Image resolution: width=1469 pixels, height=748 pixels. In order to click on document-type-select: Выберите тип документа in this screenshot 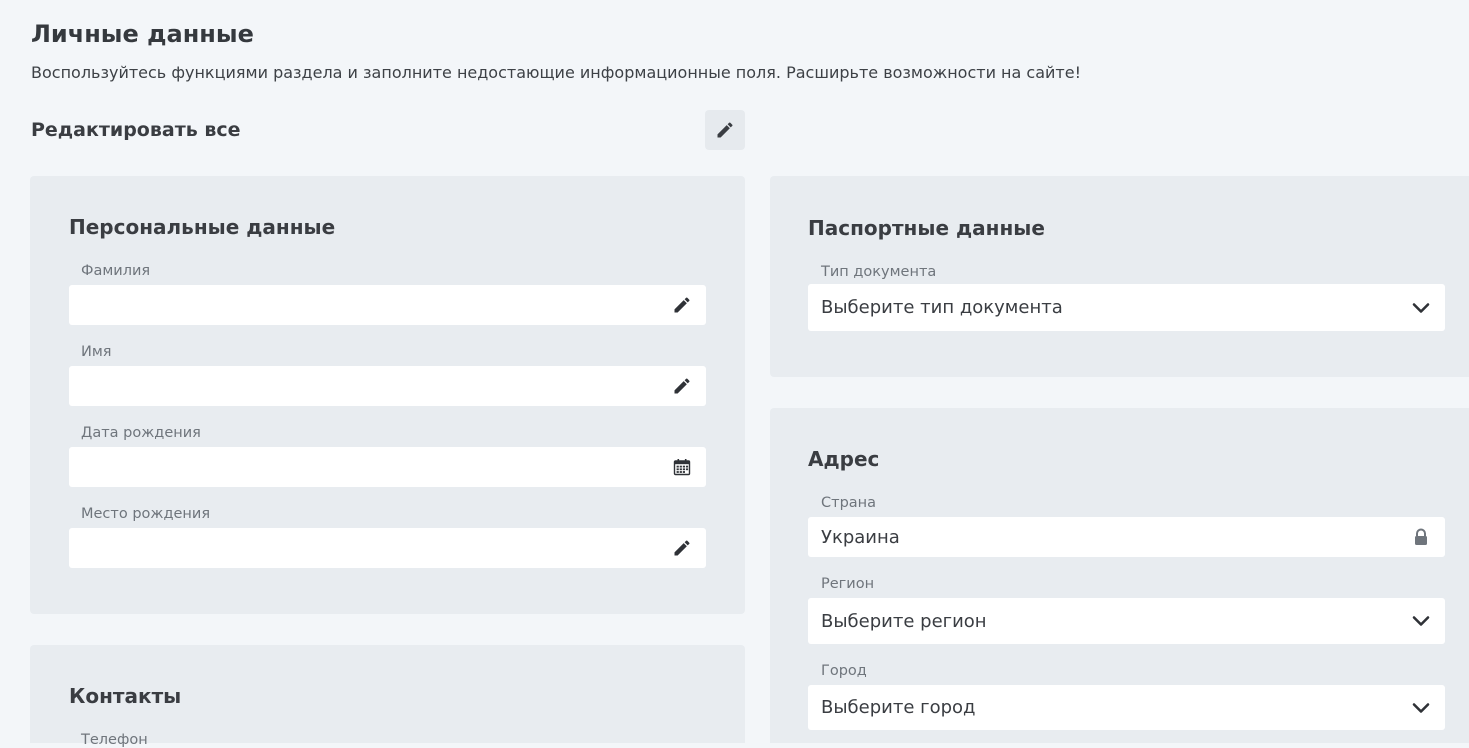, I will do `click(1126, 307)`.